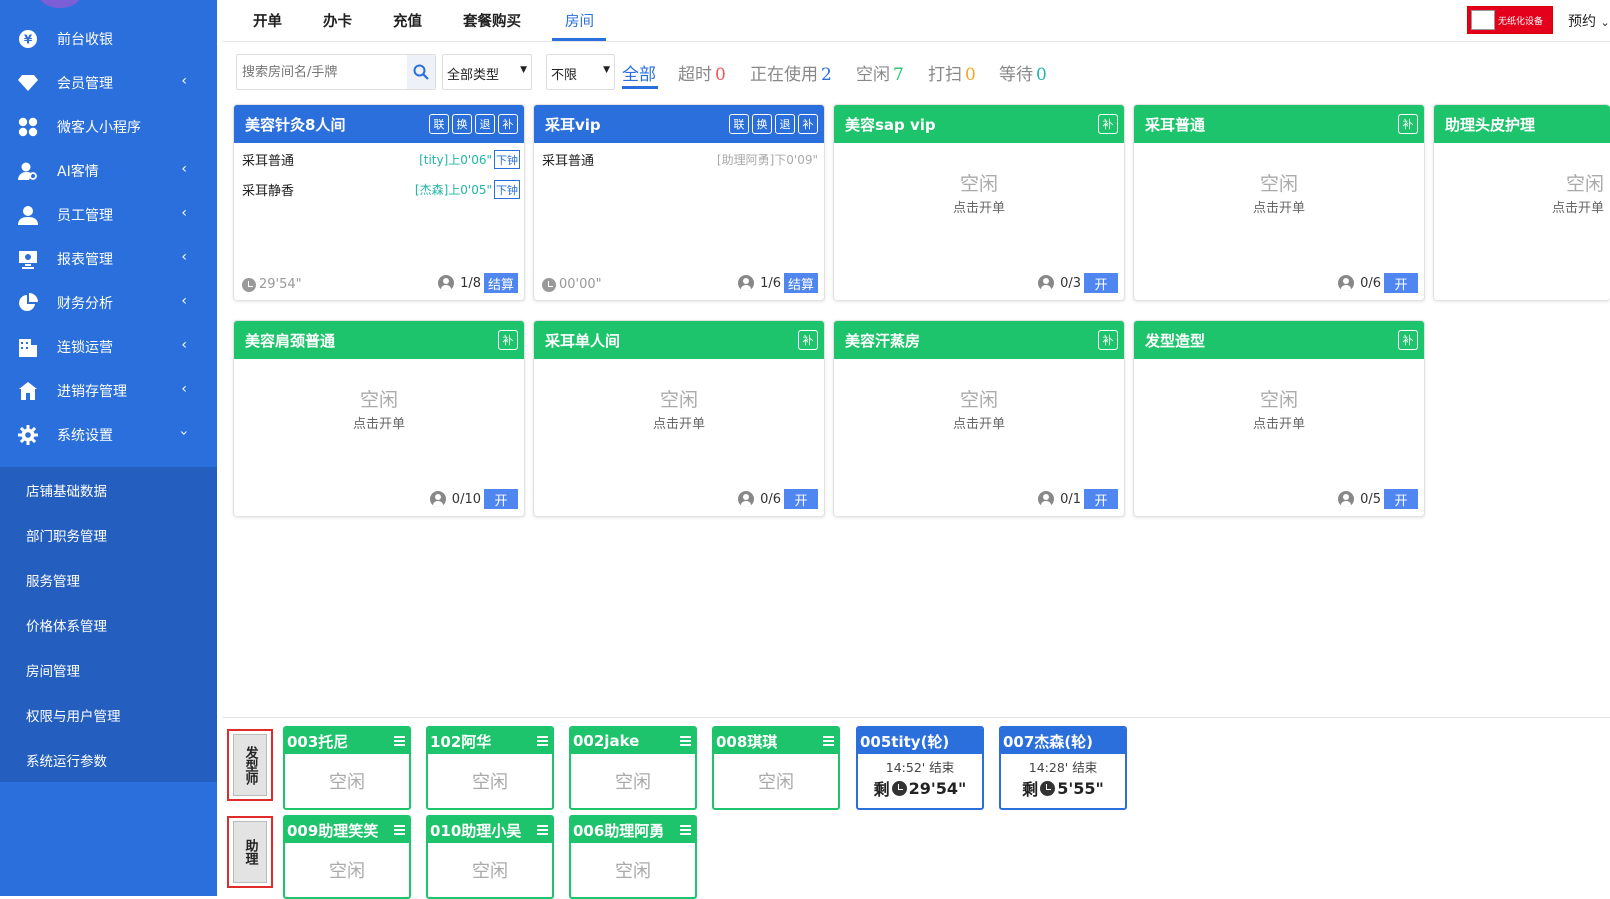 Image resolution: width=1610 pixels, height=899 pixels. I want to click on room-card: 助理头皮护理 空闲 点击开单, so click(1521, 202).